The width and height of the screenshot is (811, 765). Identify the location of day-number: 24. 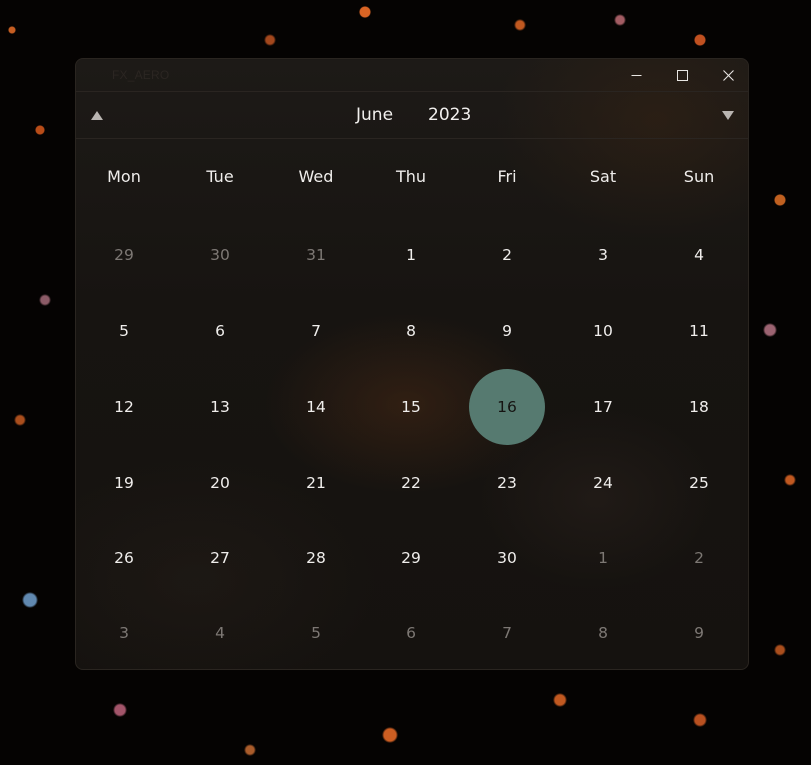
(603, 483).